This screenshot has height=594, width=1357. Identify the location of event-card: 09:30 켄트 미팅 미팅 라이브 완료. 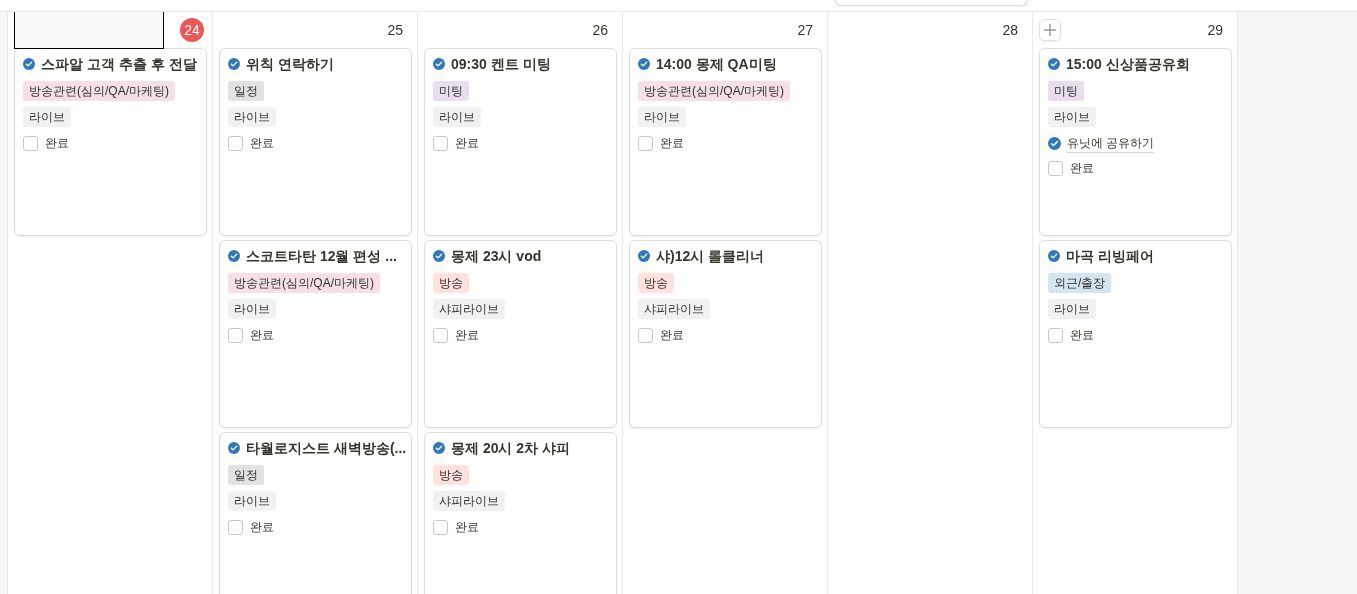
(520, 142).